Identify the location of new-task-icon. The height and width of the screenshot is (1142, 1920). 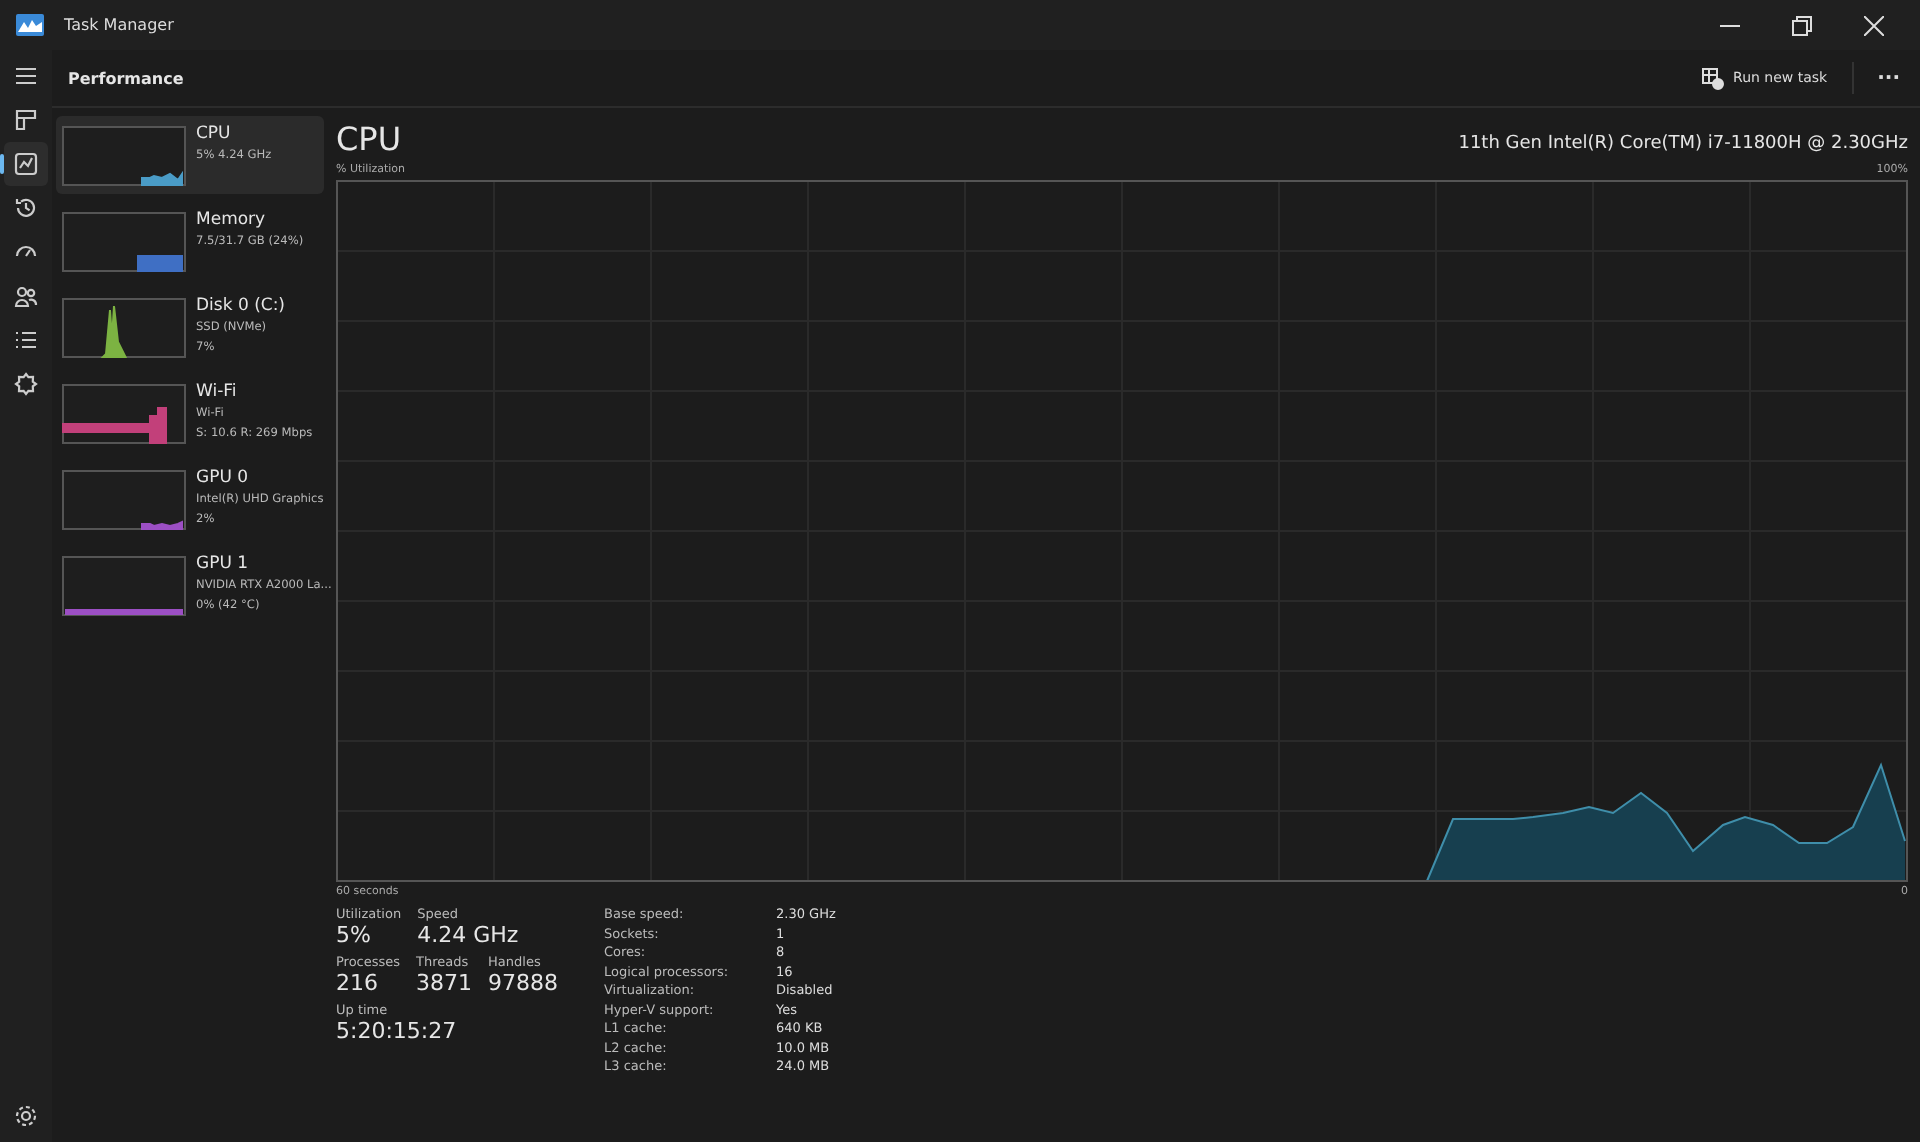
(1712, 78).